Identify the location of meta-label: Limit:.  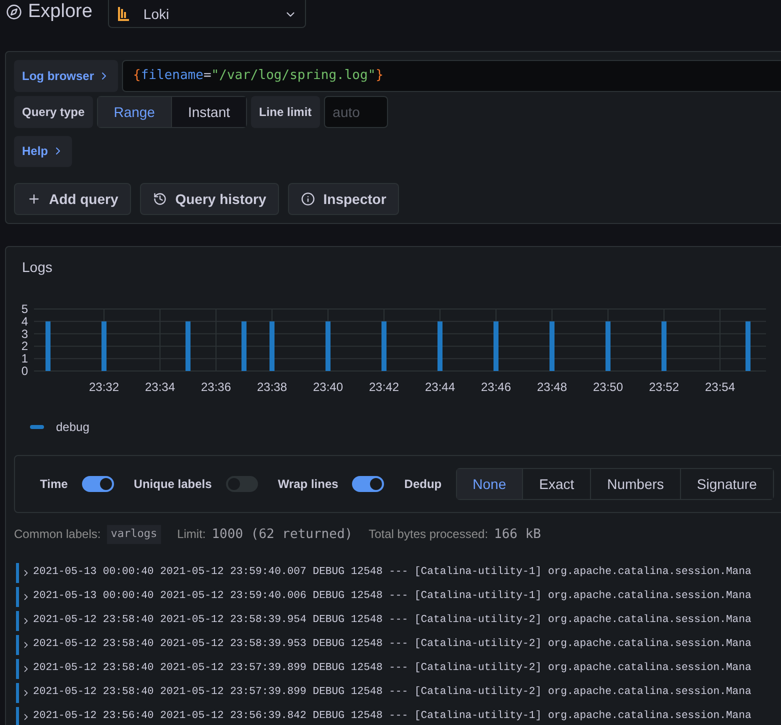
(191, 534).